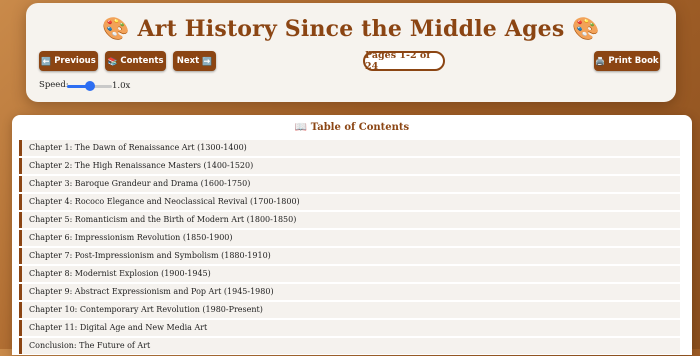  I want to click on speed-label: Speed:, so click(54, 85).